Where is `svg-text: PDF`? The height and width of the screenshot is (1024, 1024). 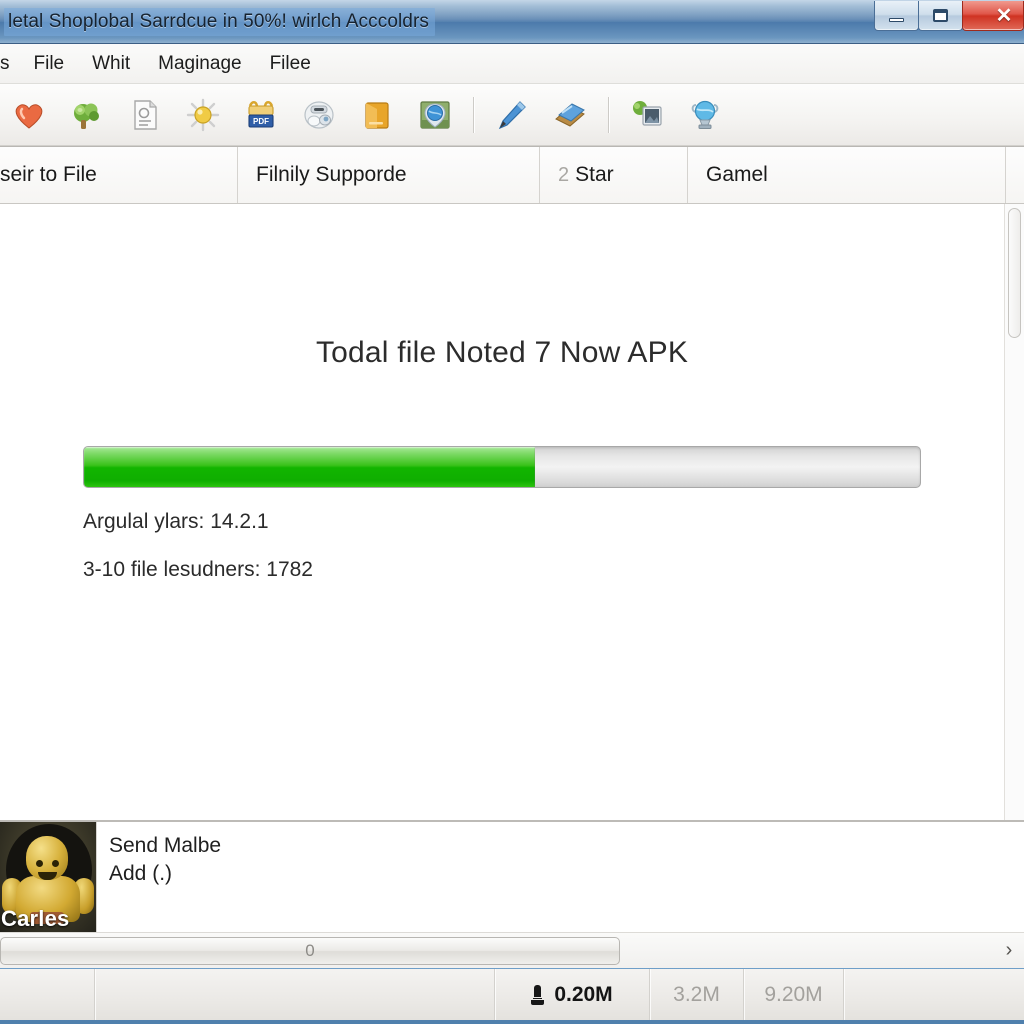
svg-text: PDF is located at coordinates (261, 121).